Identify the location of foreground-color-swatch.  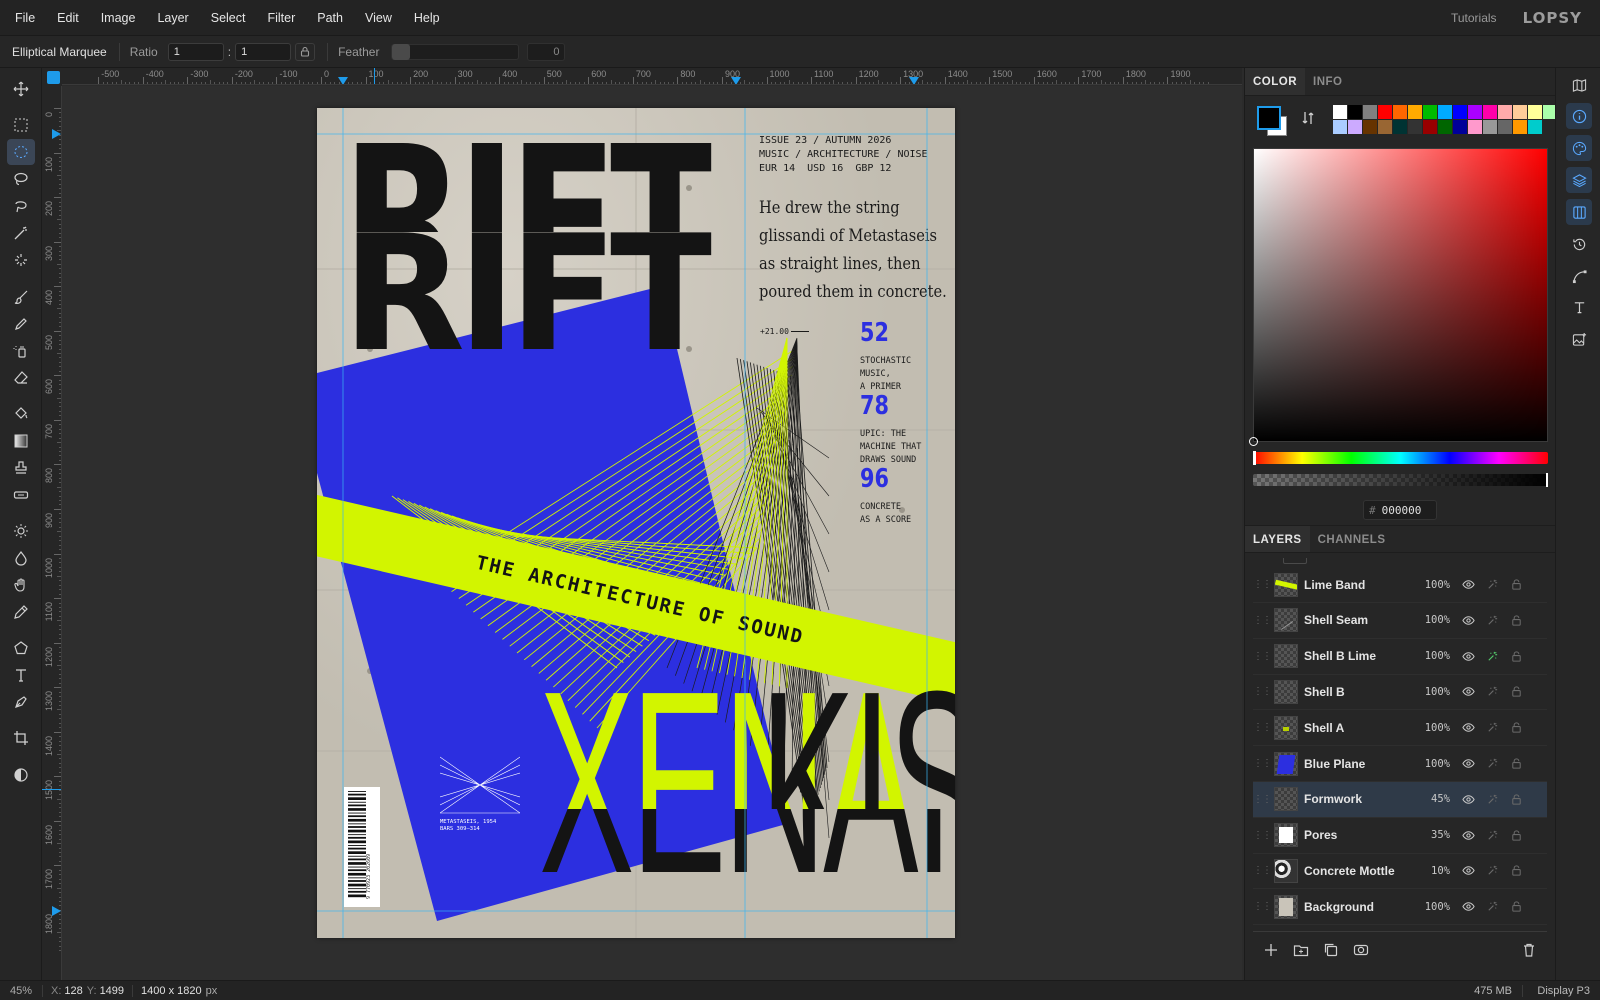
(1269, 118).